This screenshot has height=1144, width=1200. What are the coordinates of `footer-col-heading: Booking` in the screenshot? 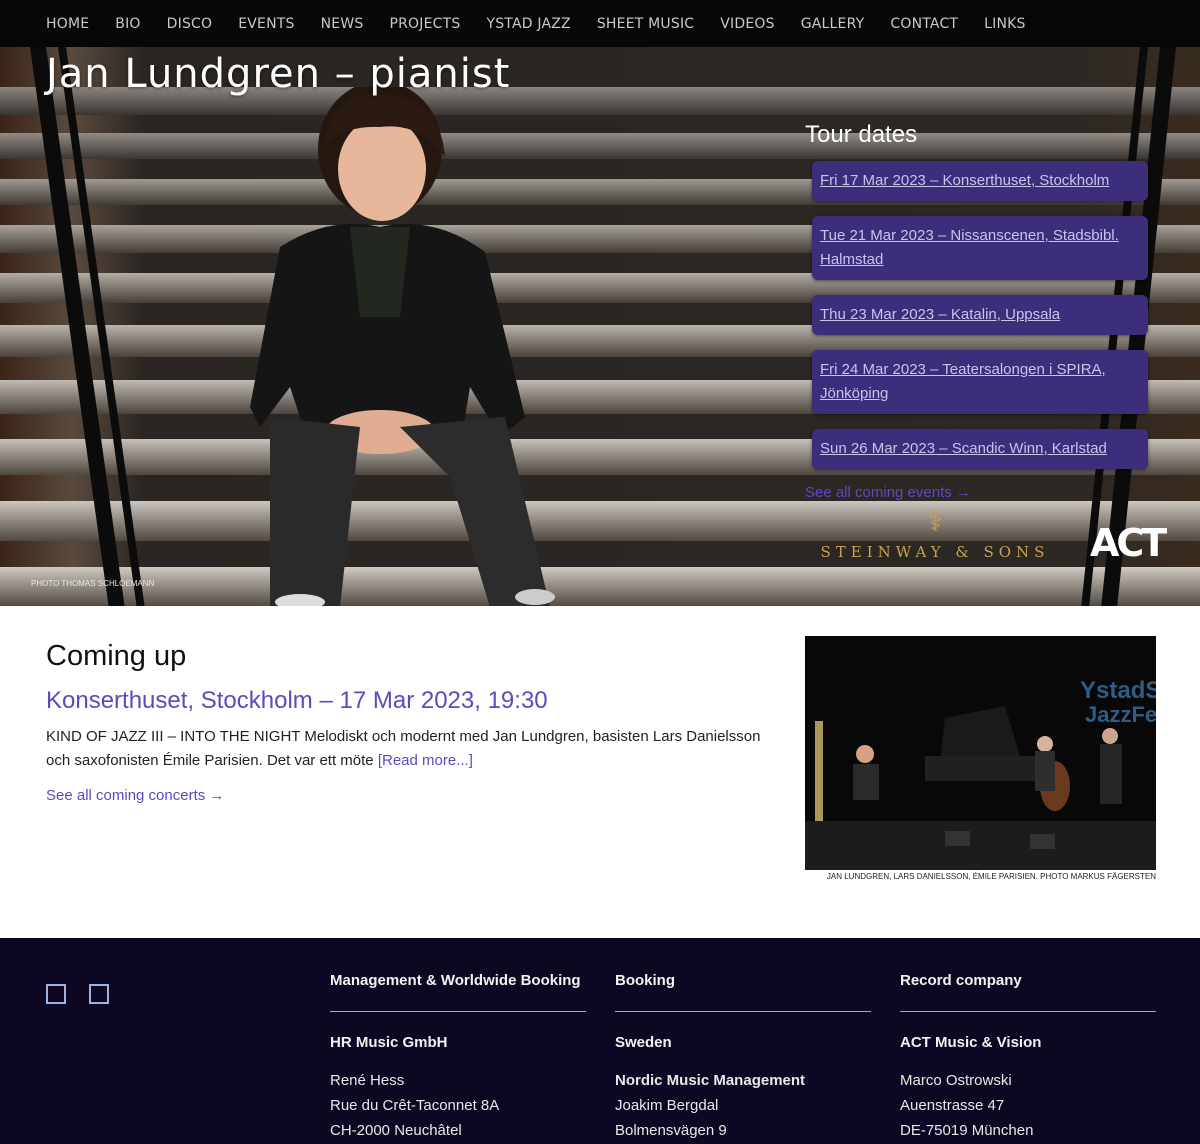 It's located at (743, 992).